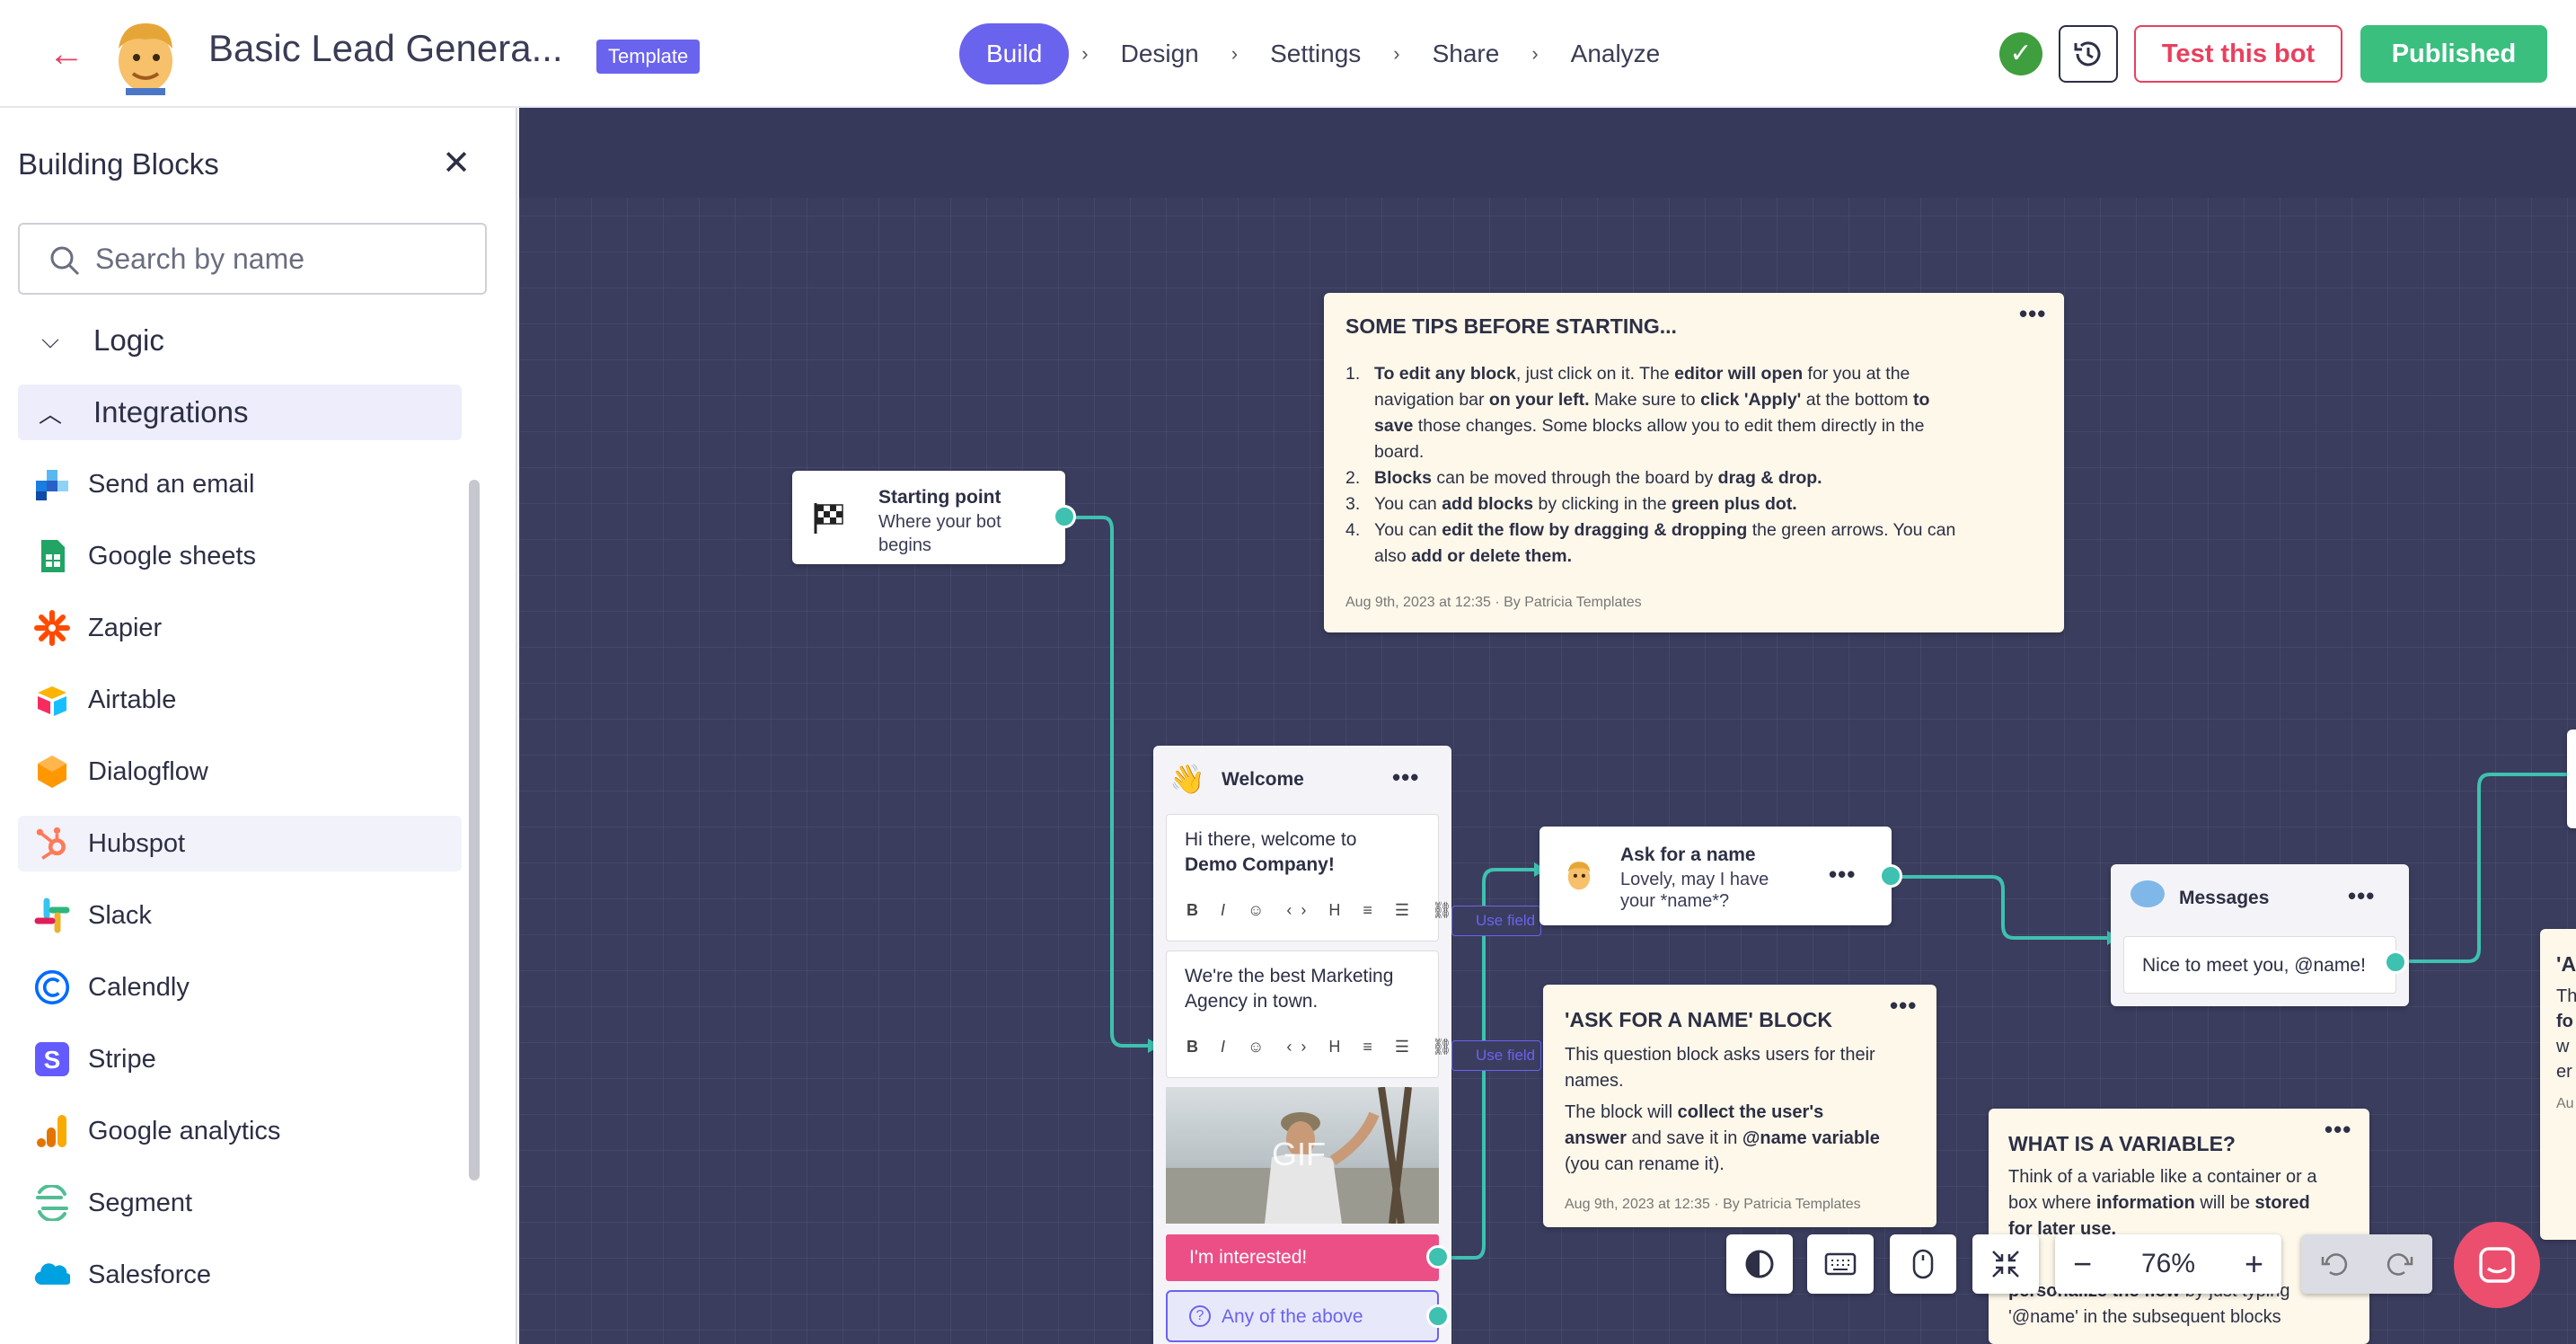 This screenshot has height=1344, width=2576. I want to click on collapse-arrows-icon, so click(2005, 1265).